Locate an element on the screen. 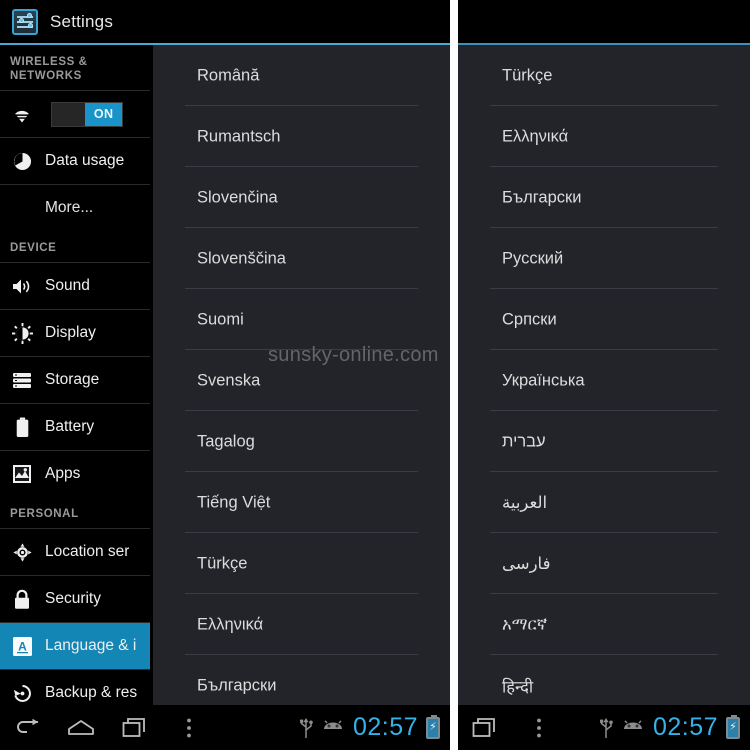 The image size is (750, 750). sidebar-item-label: Language & i is located at coordinates (91, 645).